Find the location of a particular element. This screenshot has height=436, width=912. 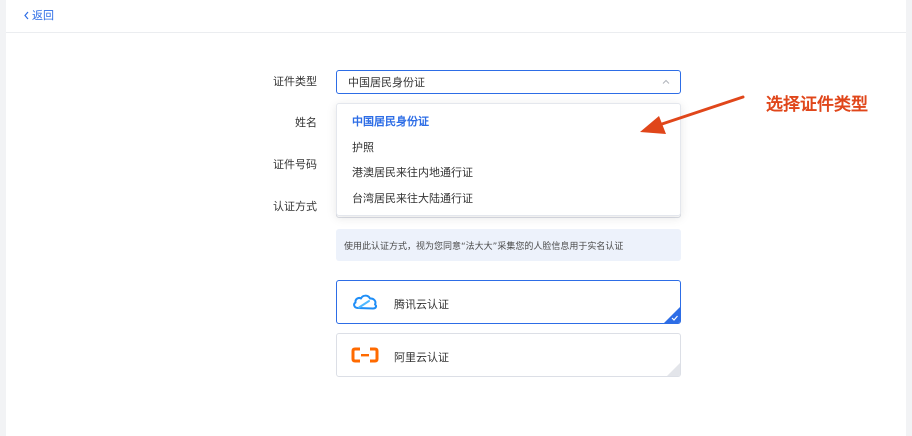

id-type-label: 证件类型 is located at coordinates (295, 81).